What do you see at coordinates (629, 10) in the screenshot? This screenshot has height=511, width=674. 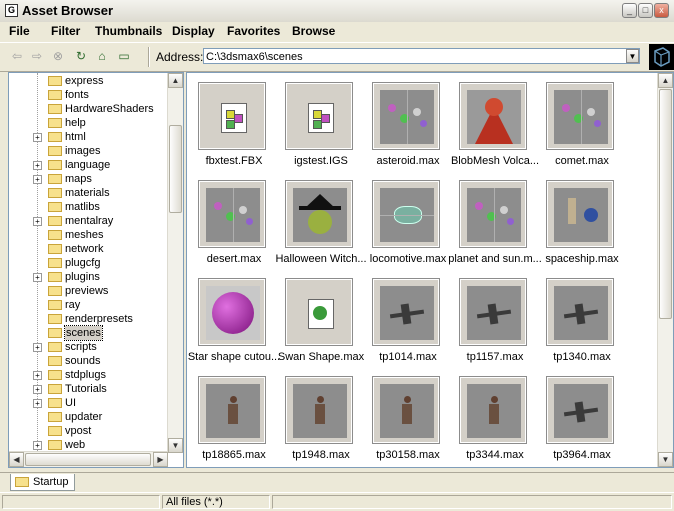 I see `minimize-button: _` at bounding box center [629, 10].